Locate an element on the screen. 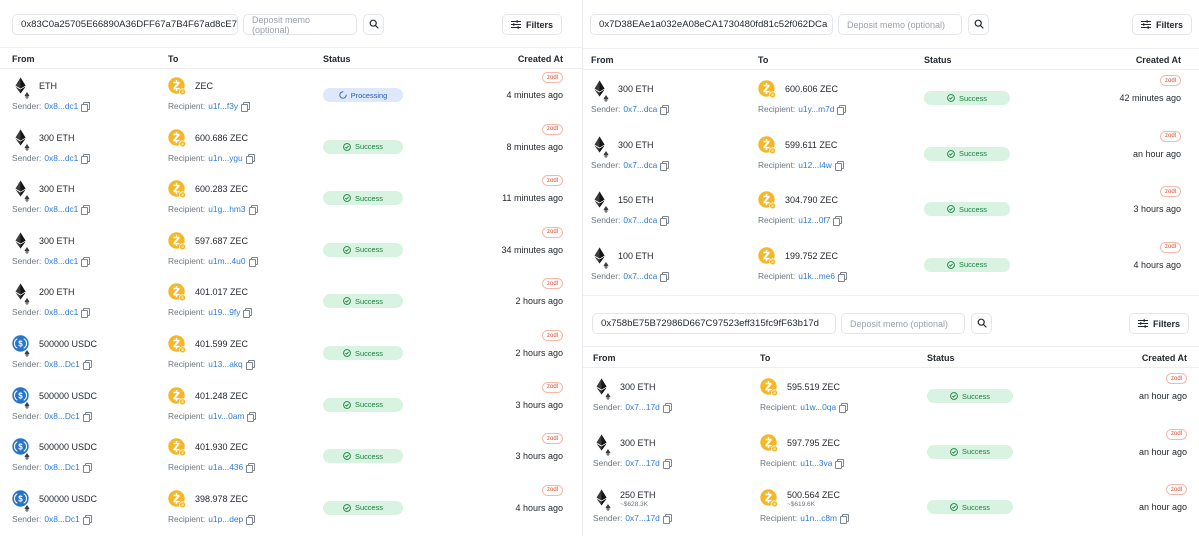  recipient-address-link: u1z...0f7 is located at coordinates (814, 220).